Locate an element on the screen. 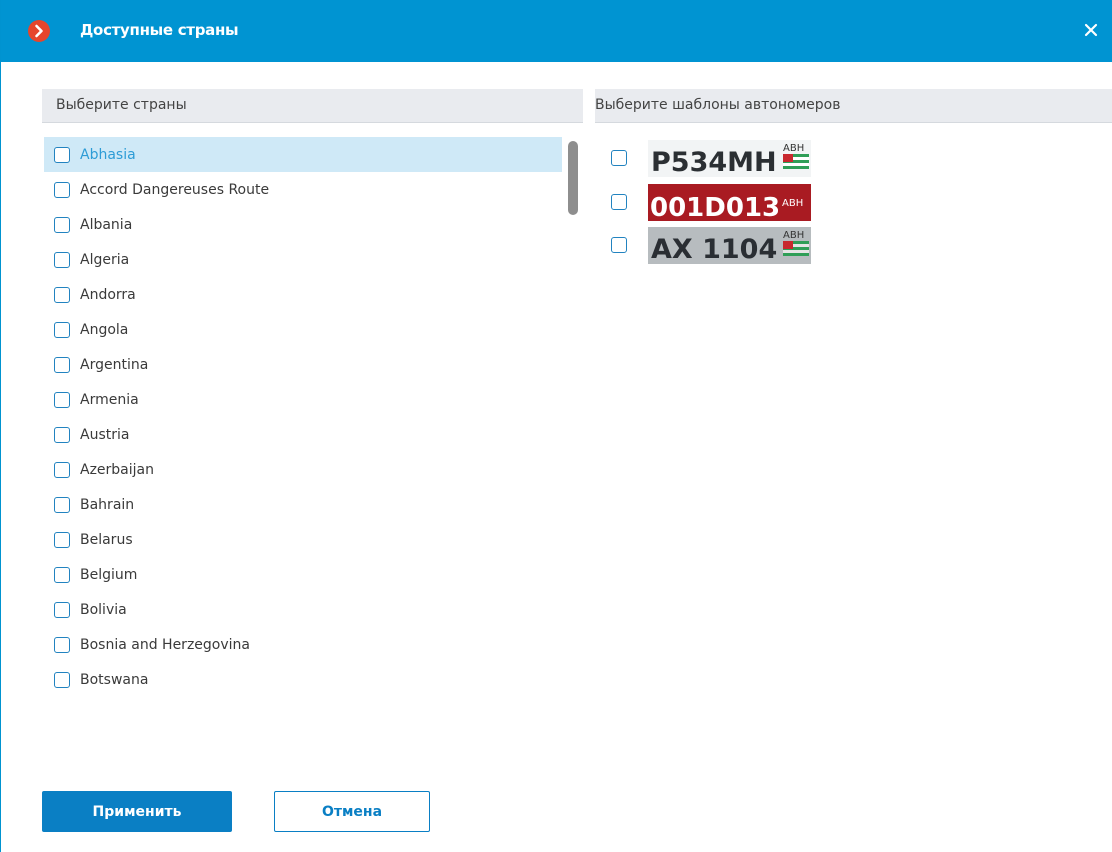 This screenshot has width=1112, height=852. plate-template-row: P534MH ABH is located at coordinates (714, 158).